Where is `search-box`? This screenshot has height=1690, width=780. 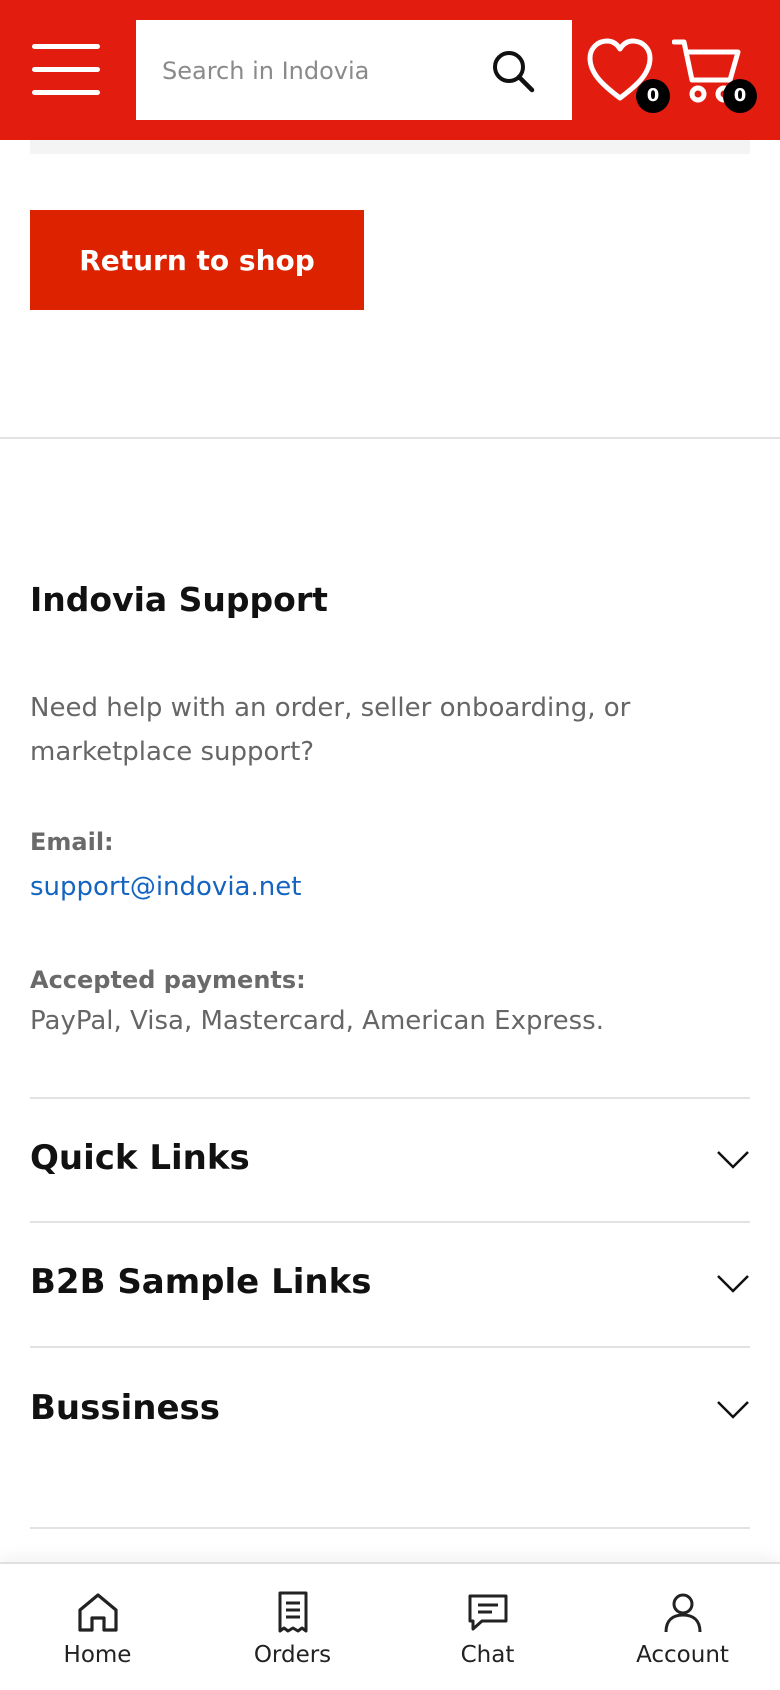 search-box is located at coordinates (354, 70).